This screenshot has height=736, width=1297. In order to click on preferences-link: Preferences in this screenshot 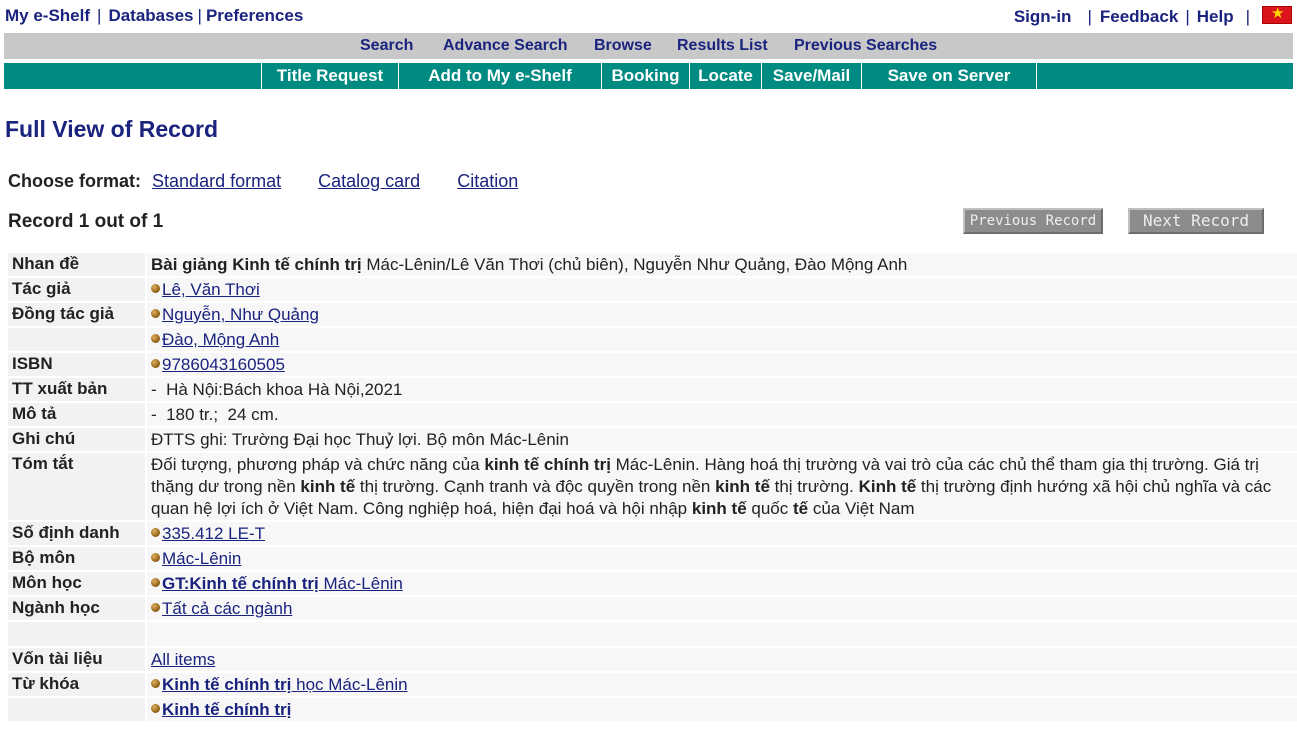, I will do `click(254, 15)`.